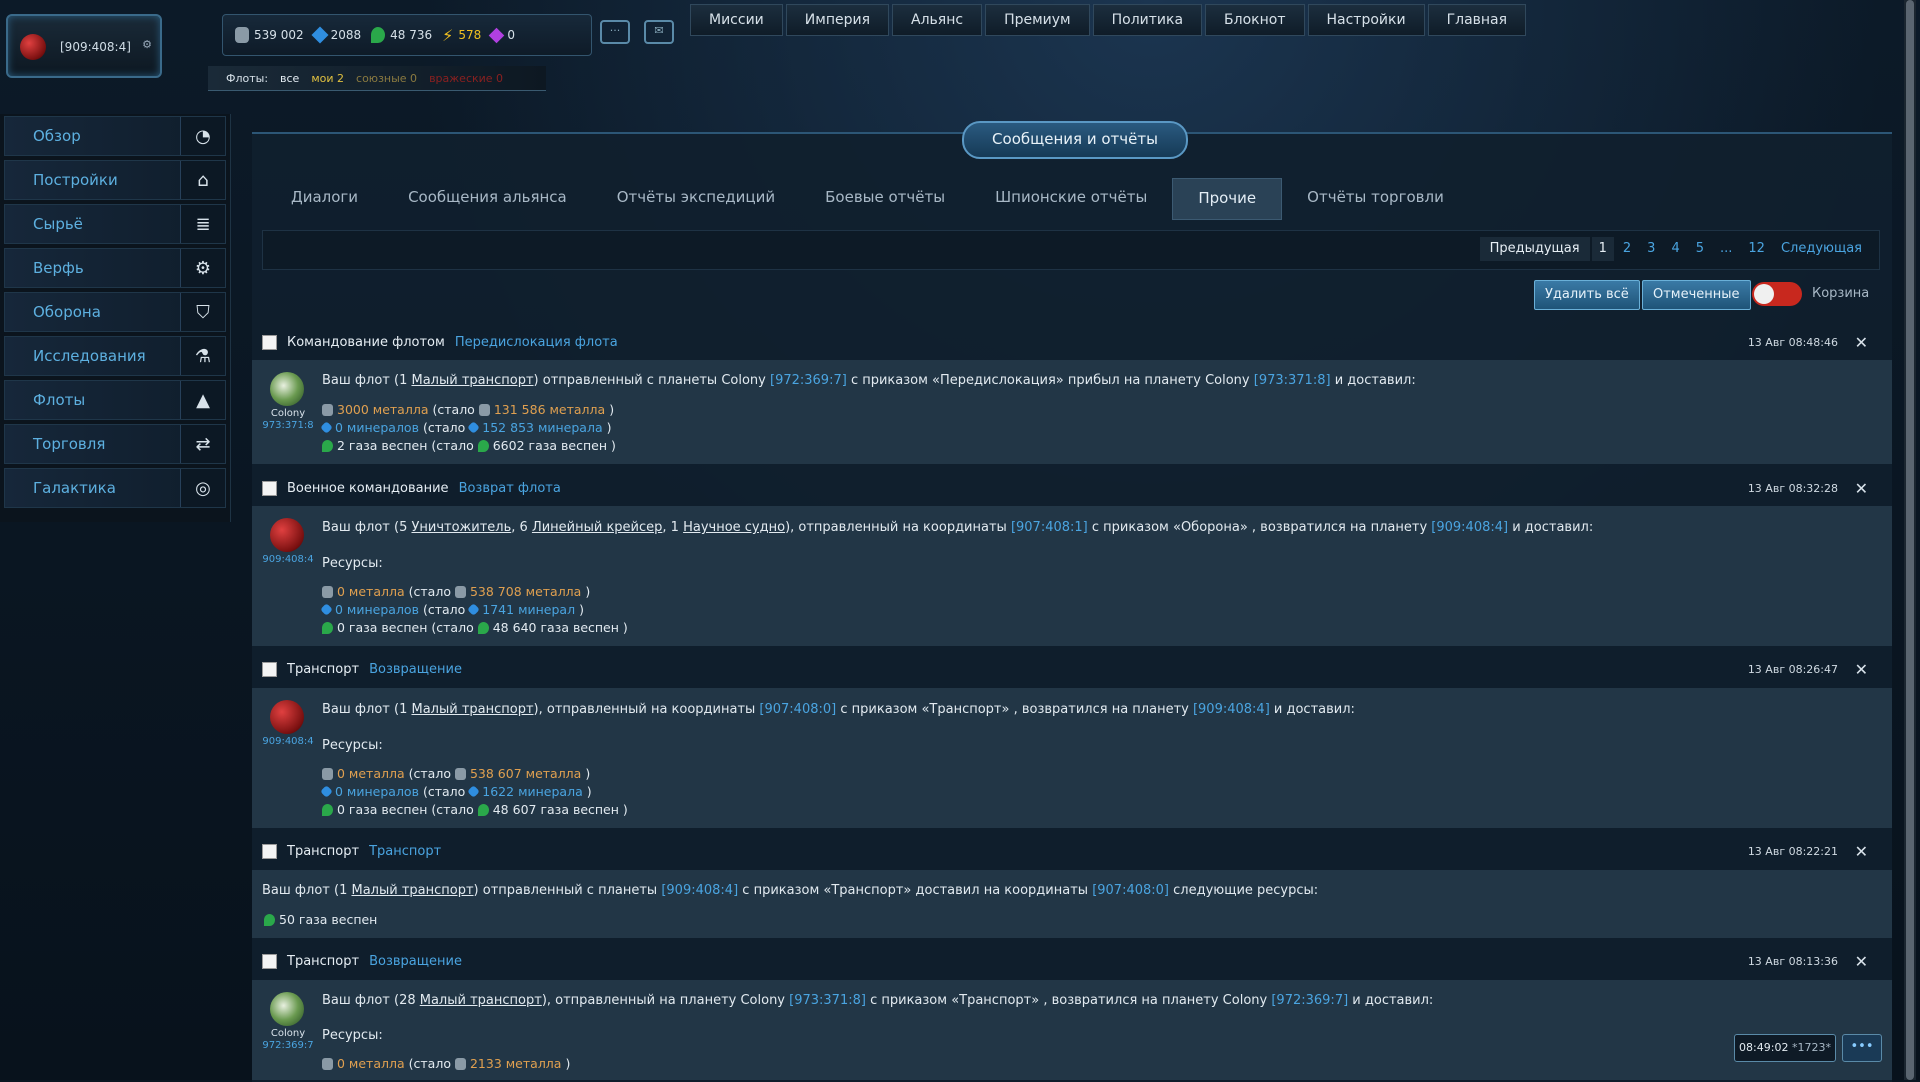  What do you see at coordinates (736, 20) in the screenshot?
I see `menu-missions: Миссии` at bounding box center [736, 20].